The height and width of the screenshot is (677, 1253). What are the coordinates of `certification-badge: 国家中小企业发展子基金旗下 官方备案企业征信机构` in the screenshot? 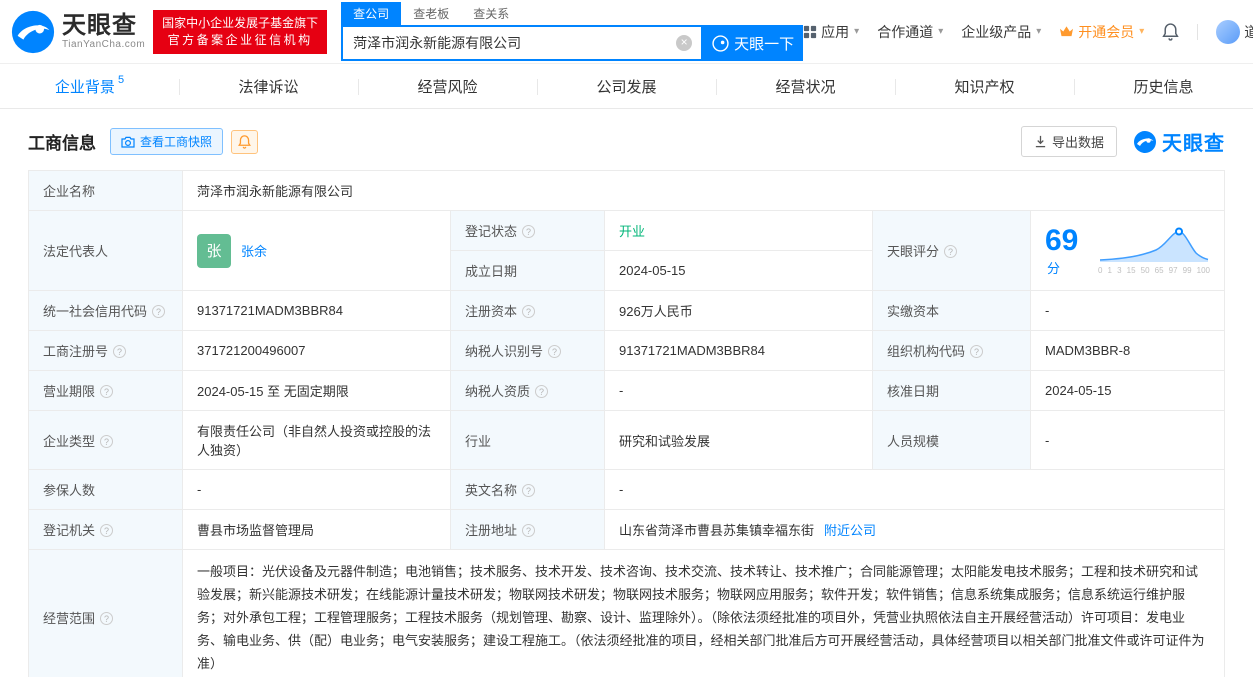 It's located at (240, 31).